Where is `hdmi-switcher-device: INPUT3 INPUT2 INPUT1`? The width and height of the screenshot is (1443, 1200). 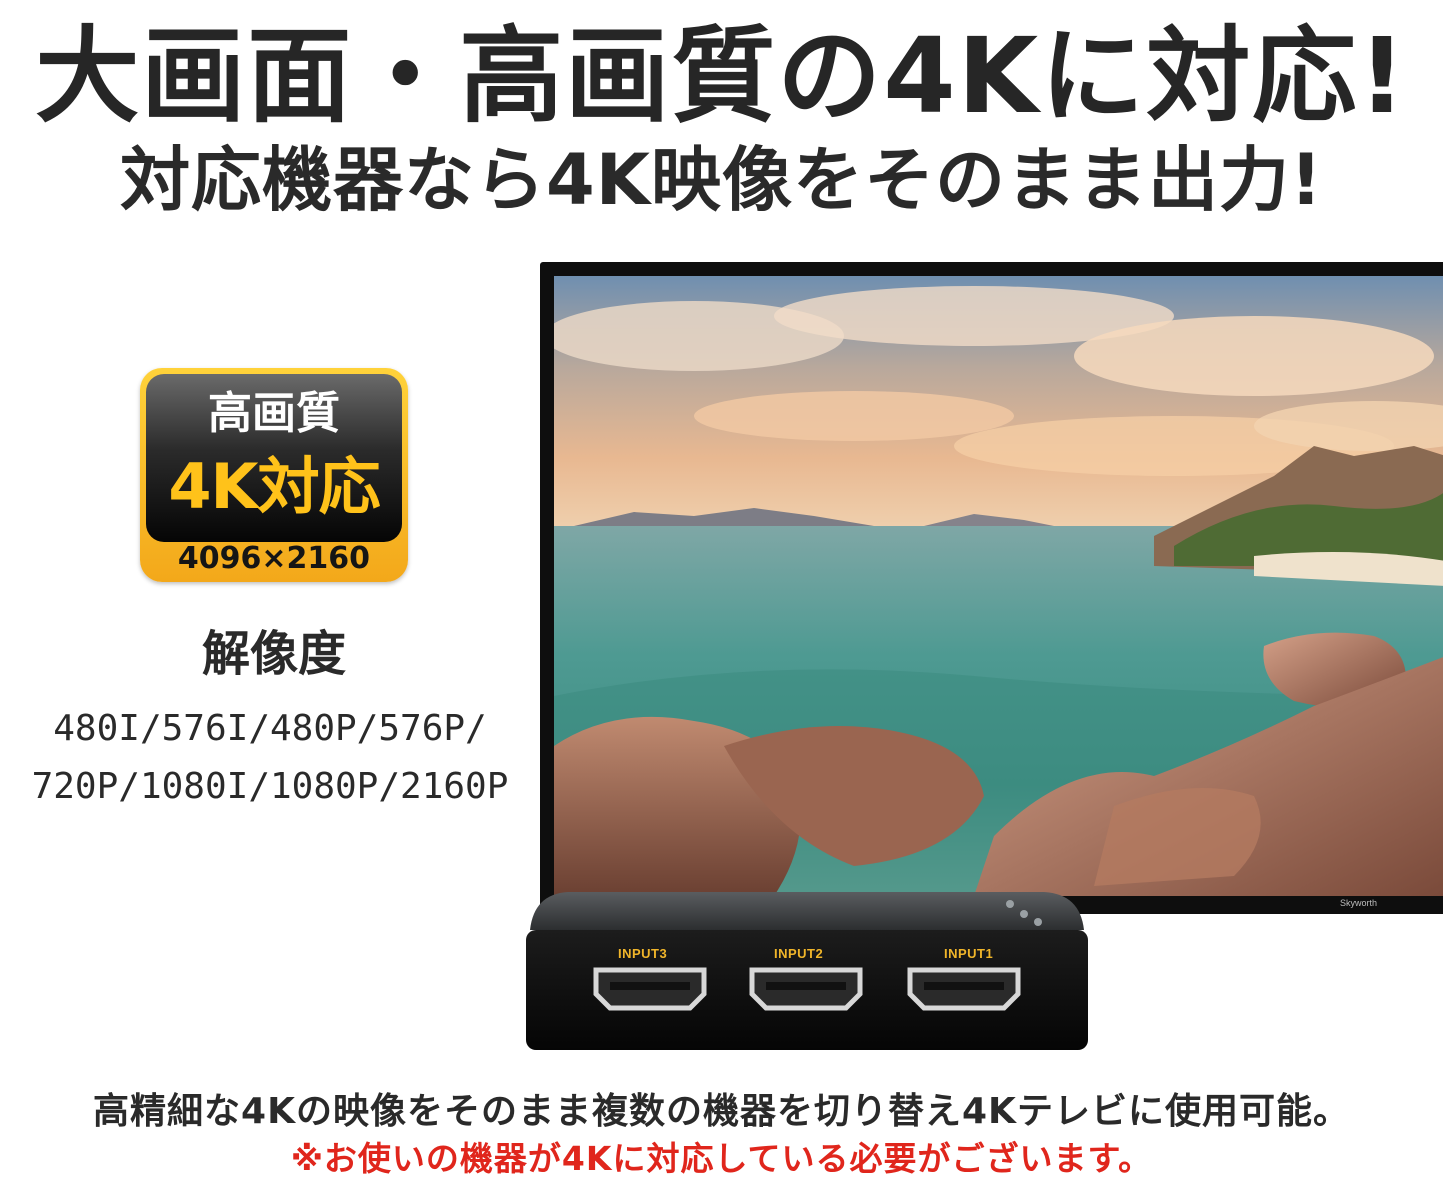 hdmi-switcher-device: INPUT3 INPUT2 INPUT1 is located at coordinates (807, 971).